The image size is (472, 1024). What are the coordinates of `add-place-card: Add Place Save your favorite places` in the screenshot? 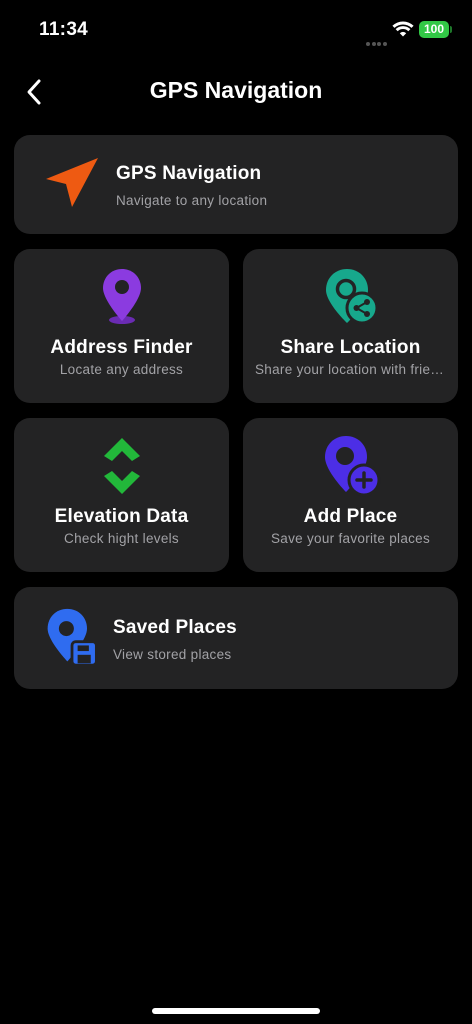 It's located at (350, 495).